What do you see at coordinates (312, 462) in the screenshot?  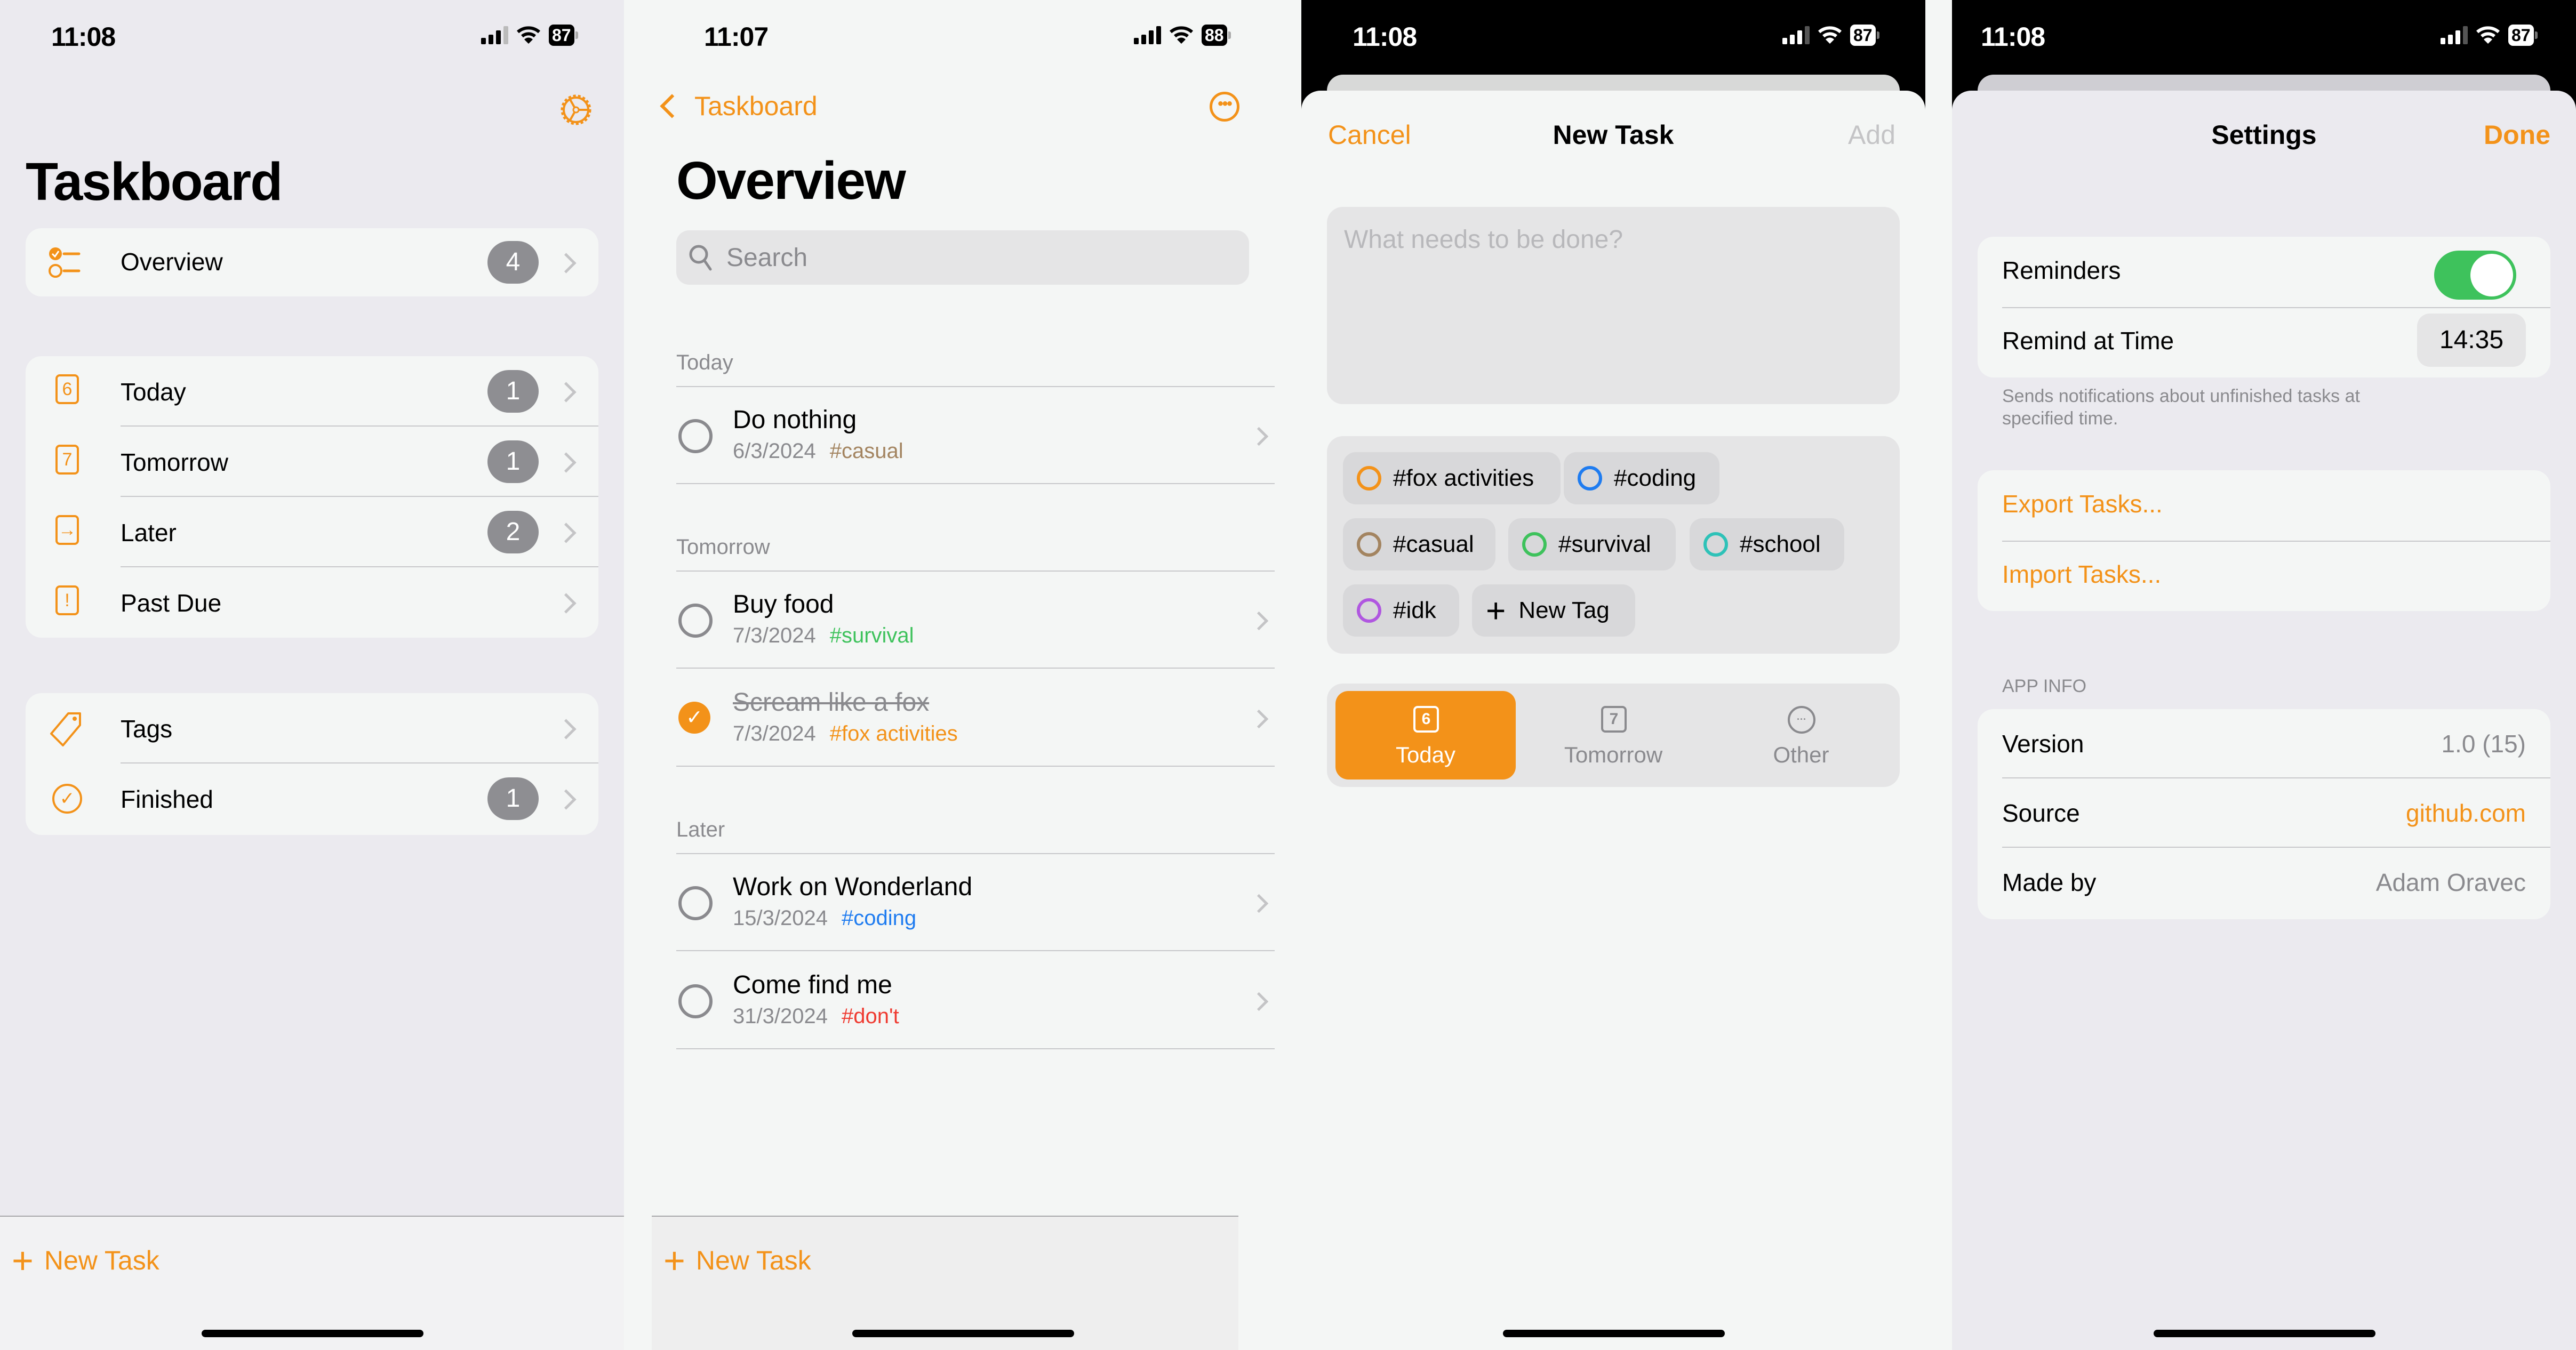 I see `list-row-tomorrow: 7 Tomorrow 1` at bounding box center [312, 462].